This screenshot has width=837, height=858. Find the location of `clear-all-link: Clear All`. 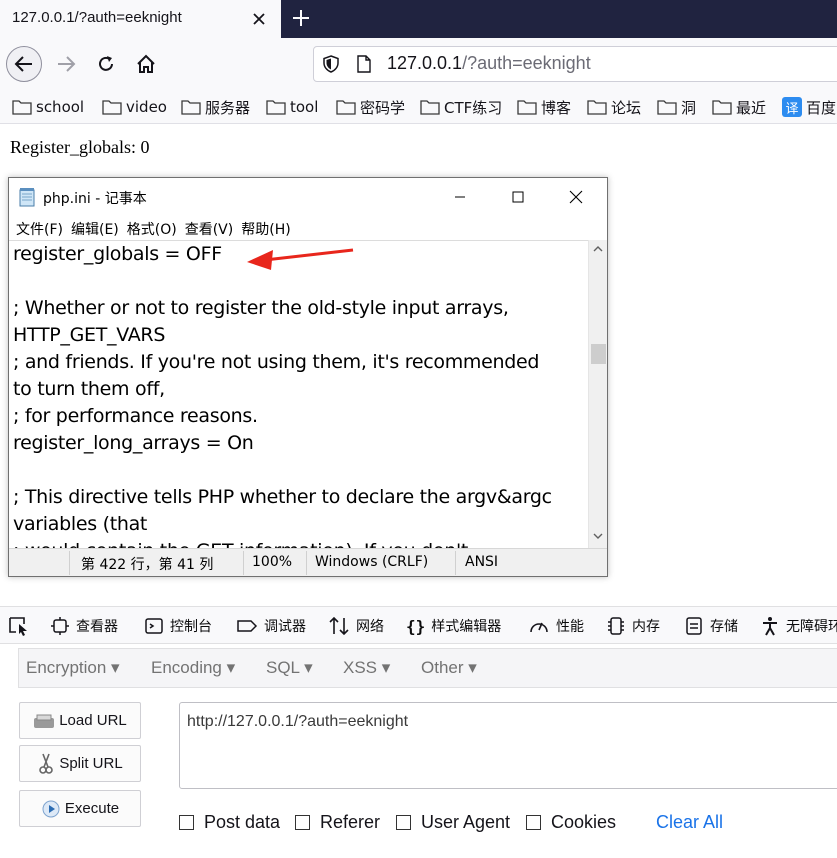

clear-all-link: Clear All is located at coordinates (689, 822).